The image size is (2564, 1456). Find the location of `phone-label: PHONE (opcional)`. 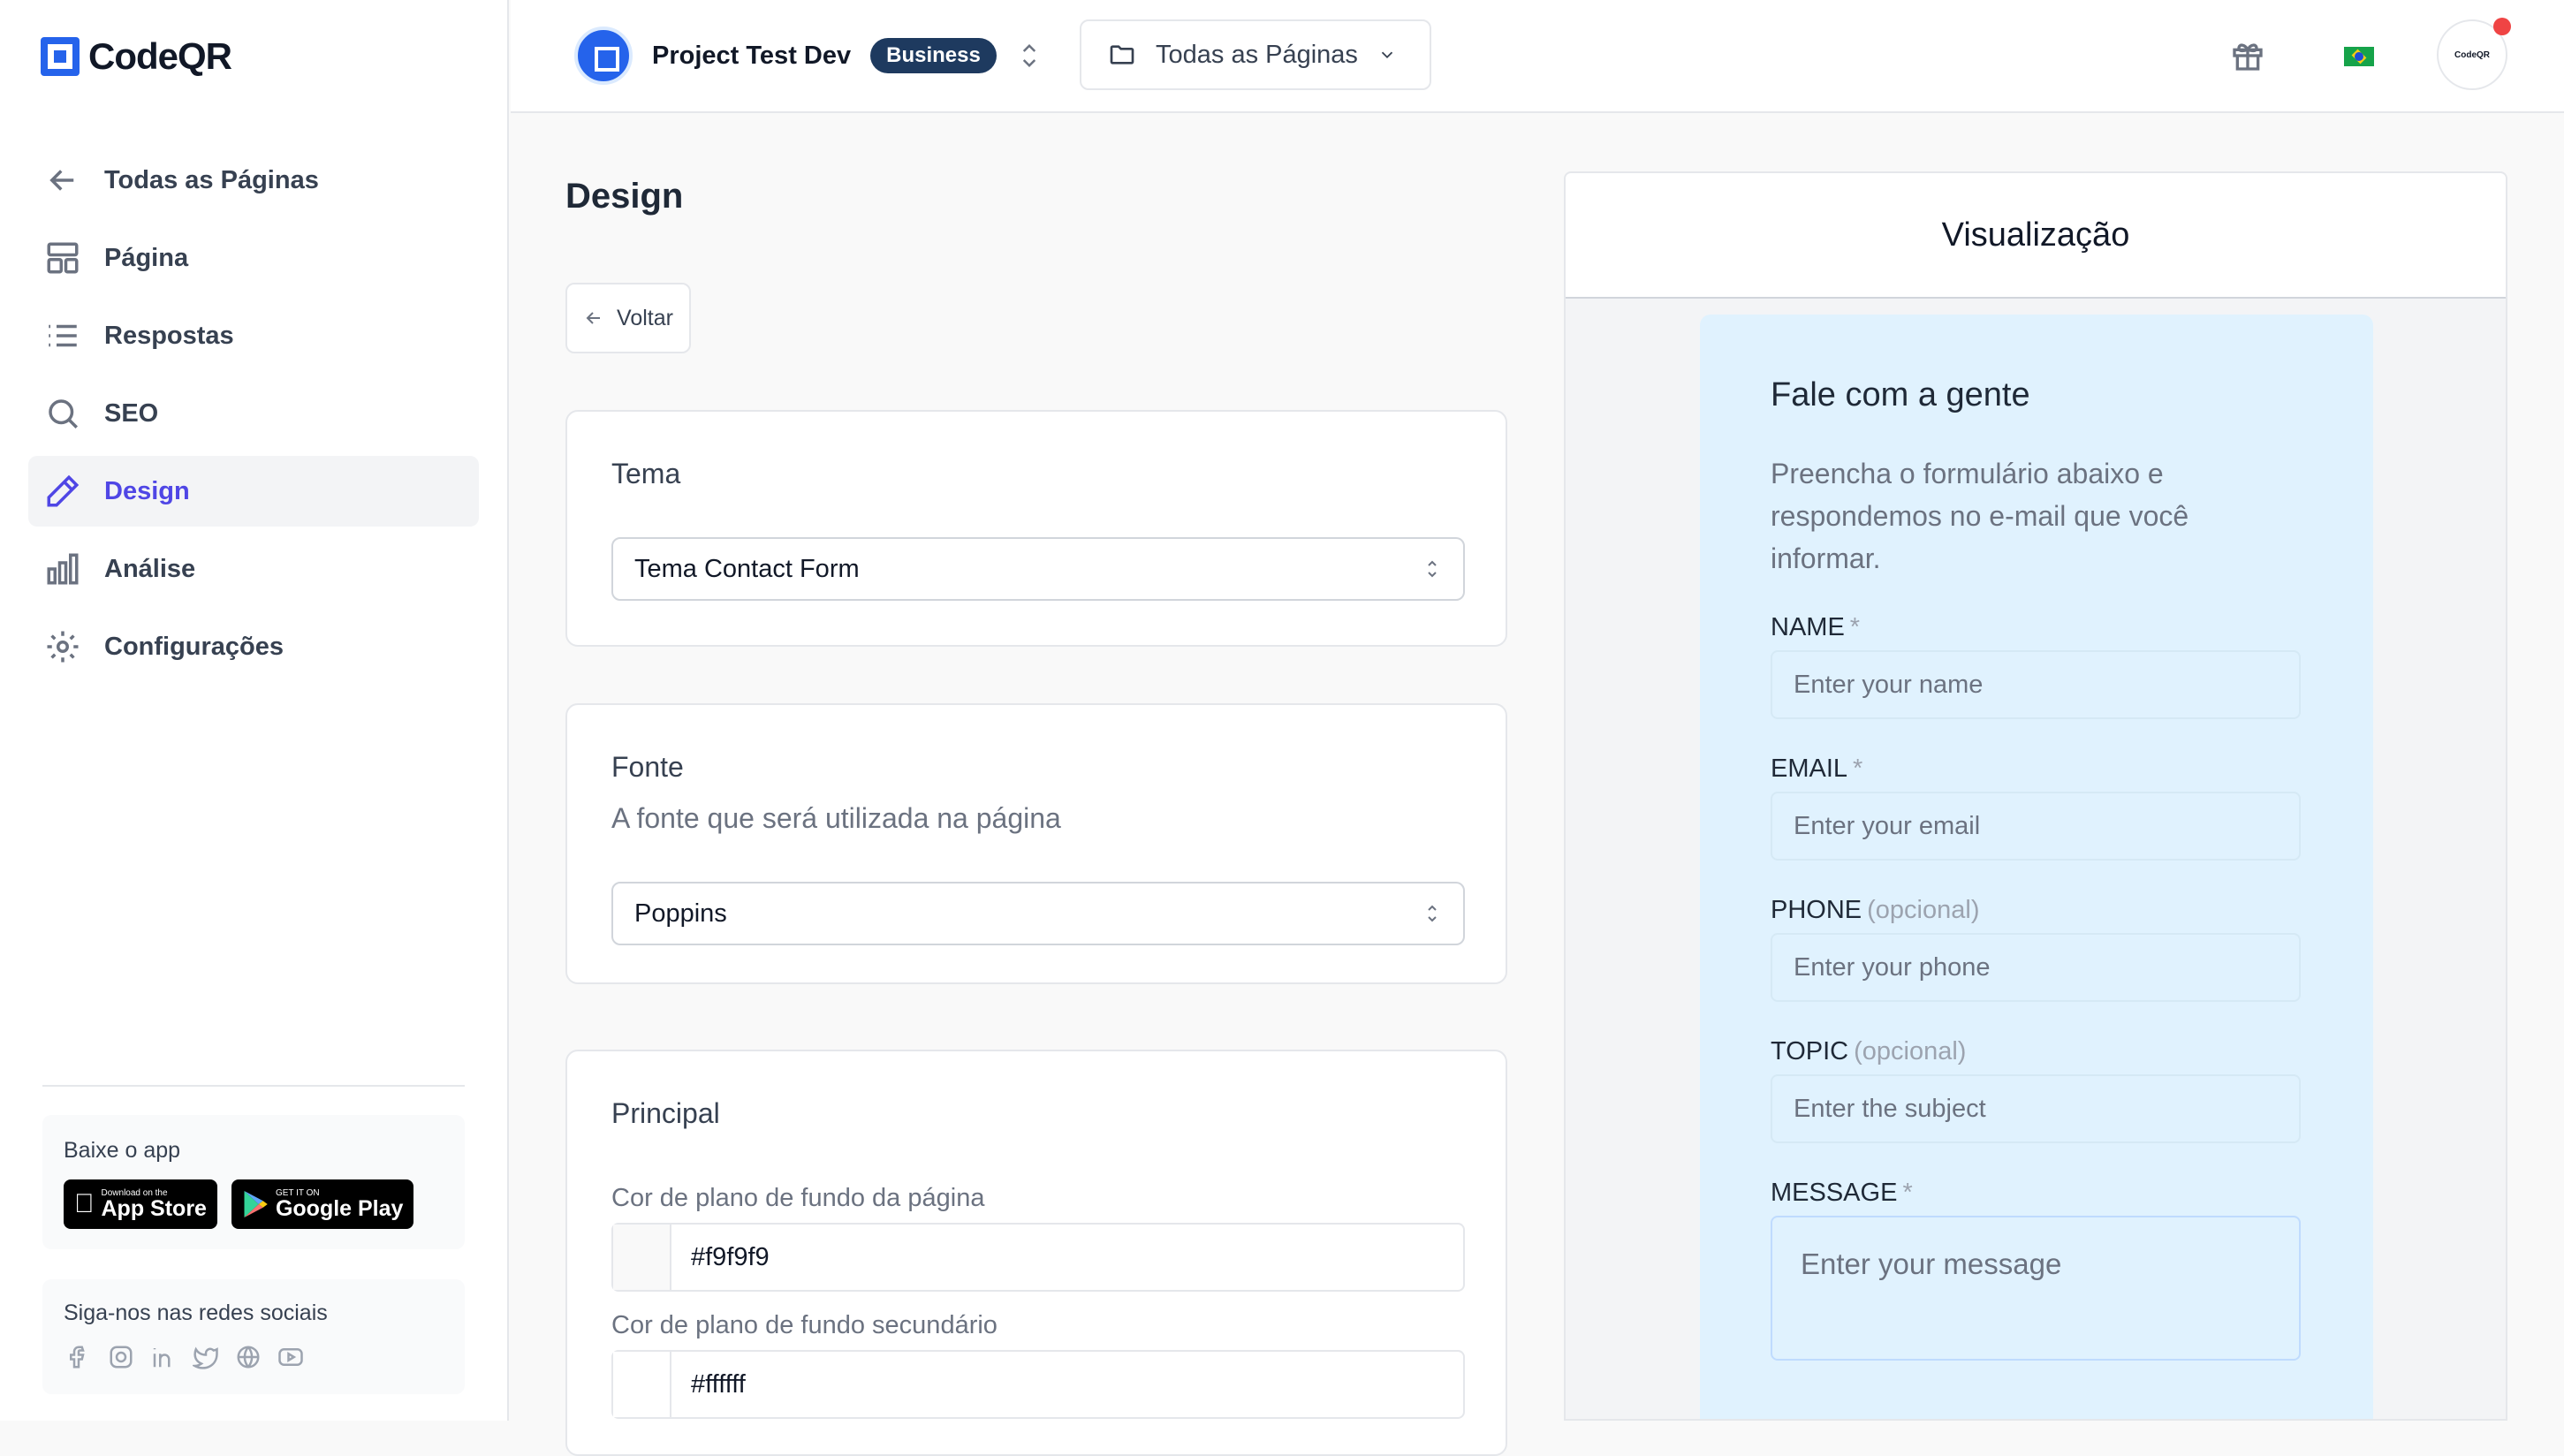

phone-label: PHONE (opcional) is located at coordinates (1875, 910).